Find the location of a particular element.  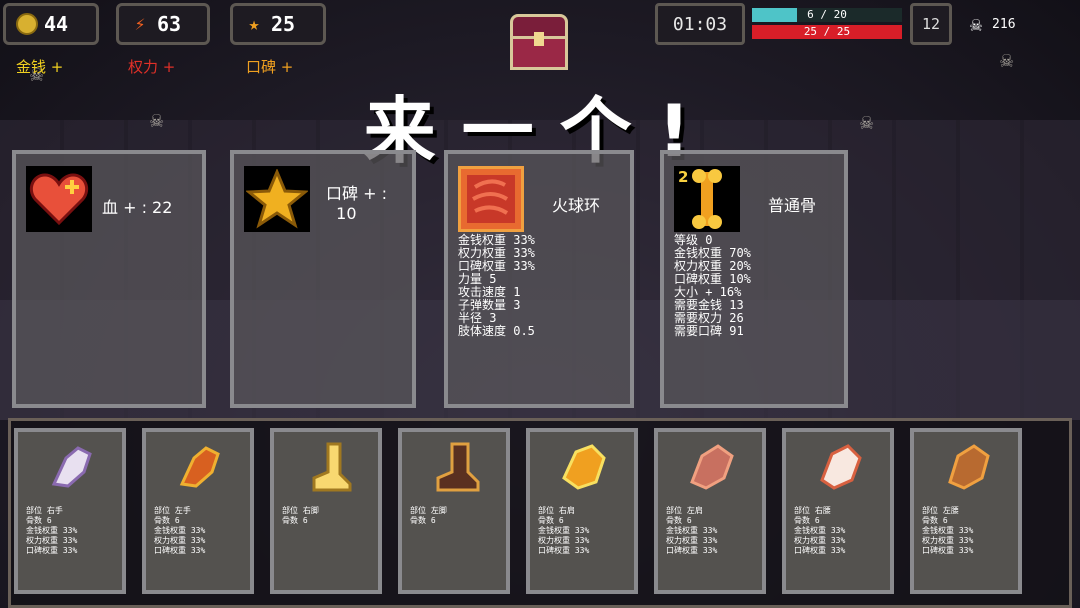

part-stats: 部位 右手 骨数 6 金钱权重 33% 权力权重 33% 口碑权重 33% is located at coordinates (52, 530).